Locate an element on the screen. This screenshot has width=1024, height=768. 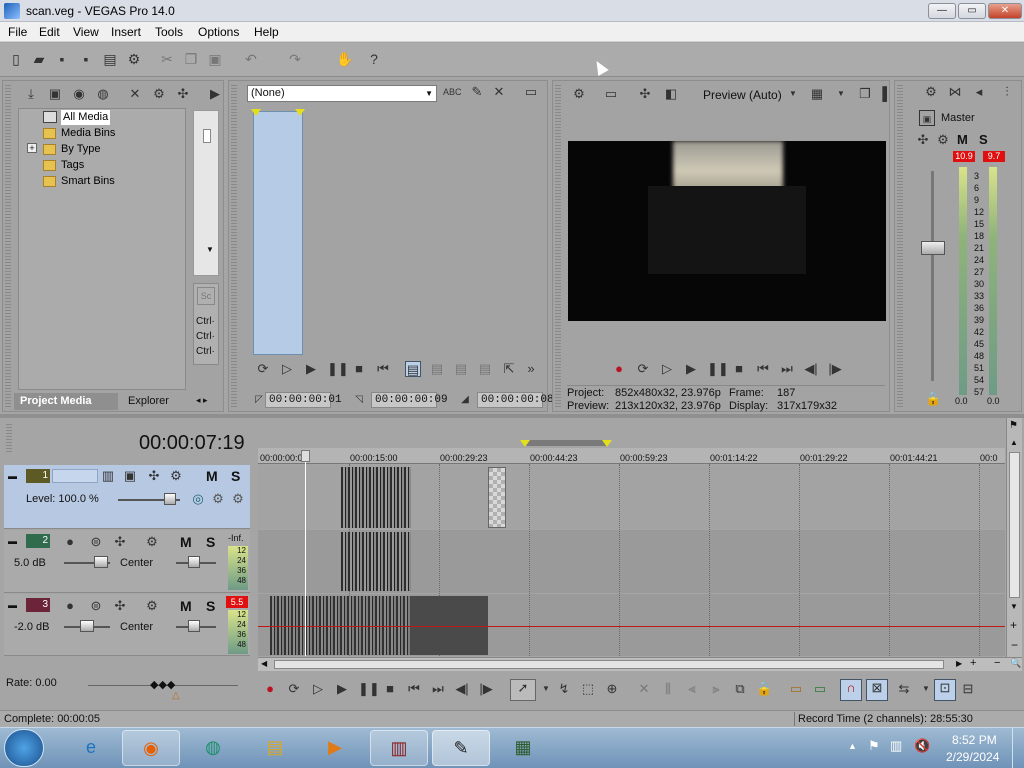
master-solo-button: S is located at coordinates (983, 139).